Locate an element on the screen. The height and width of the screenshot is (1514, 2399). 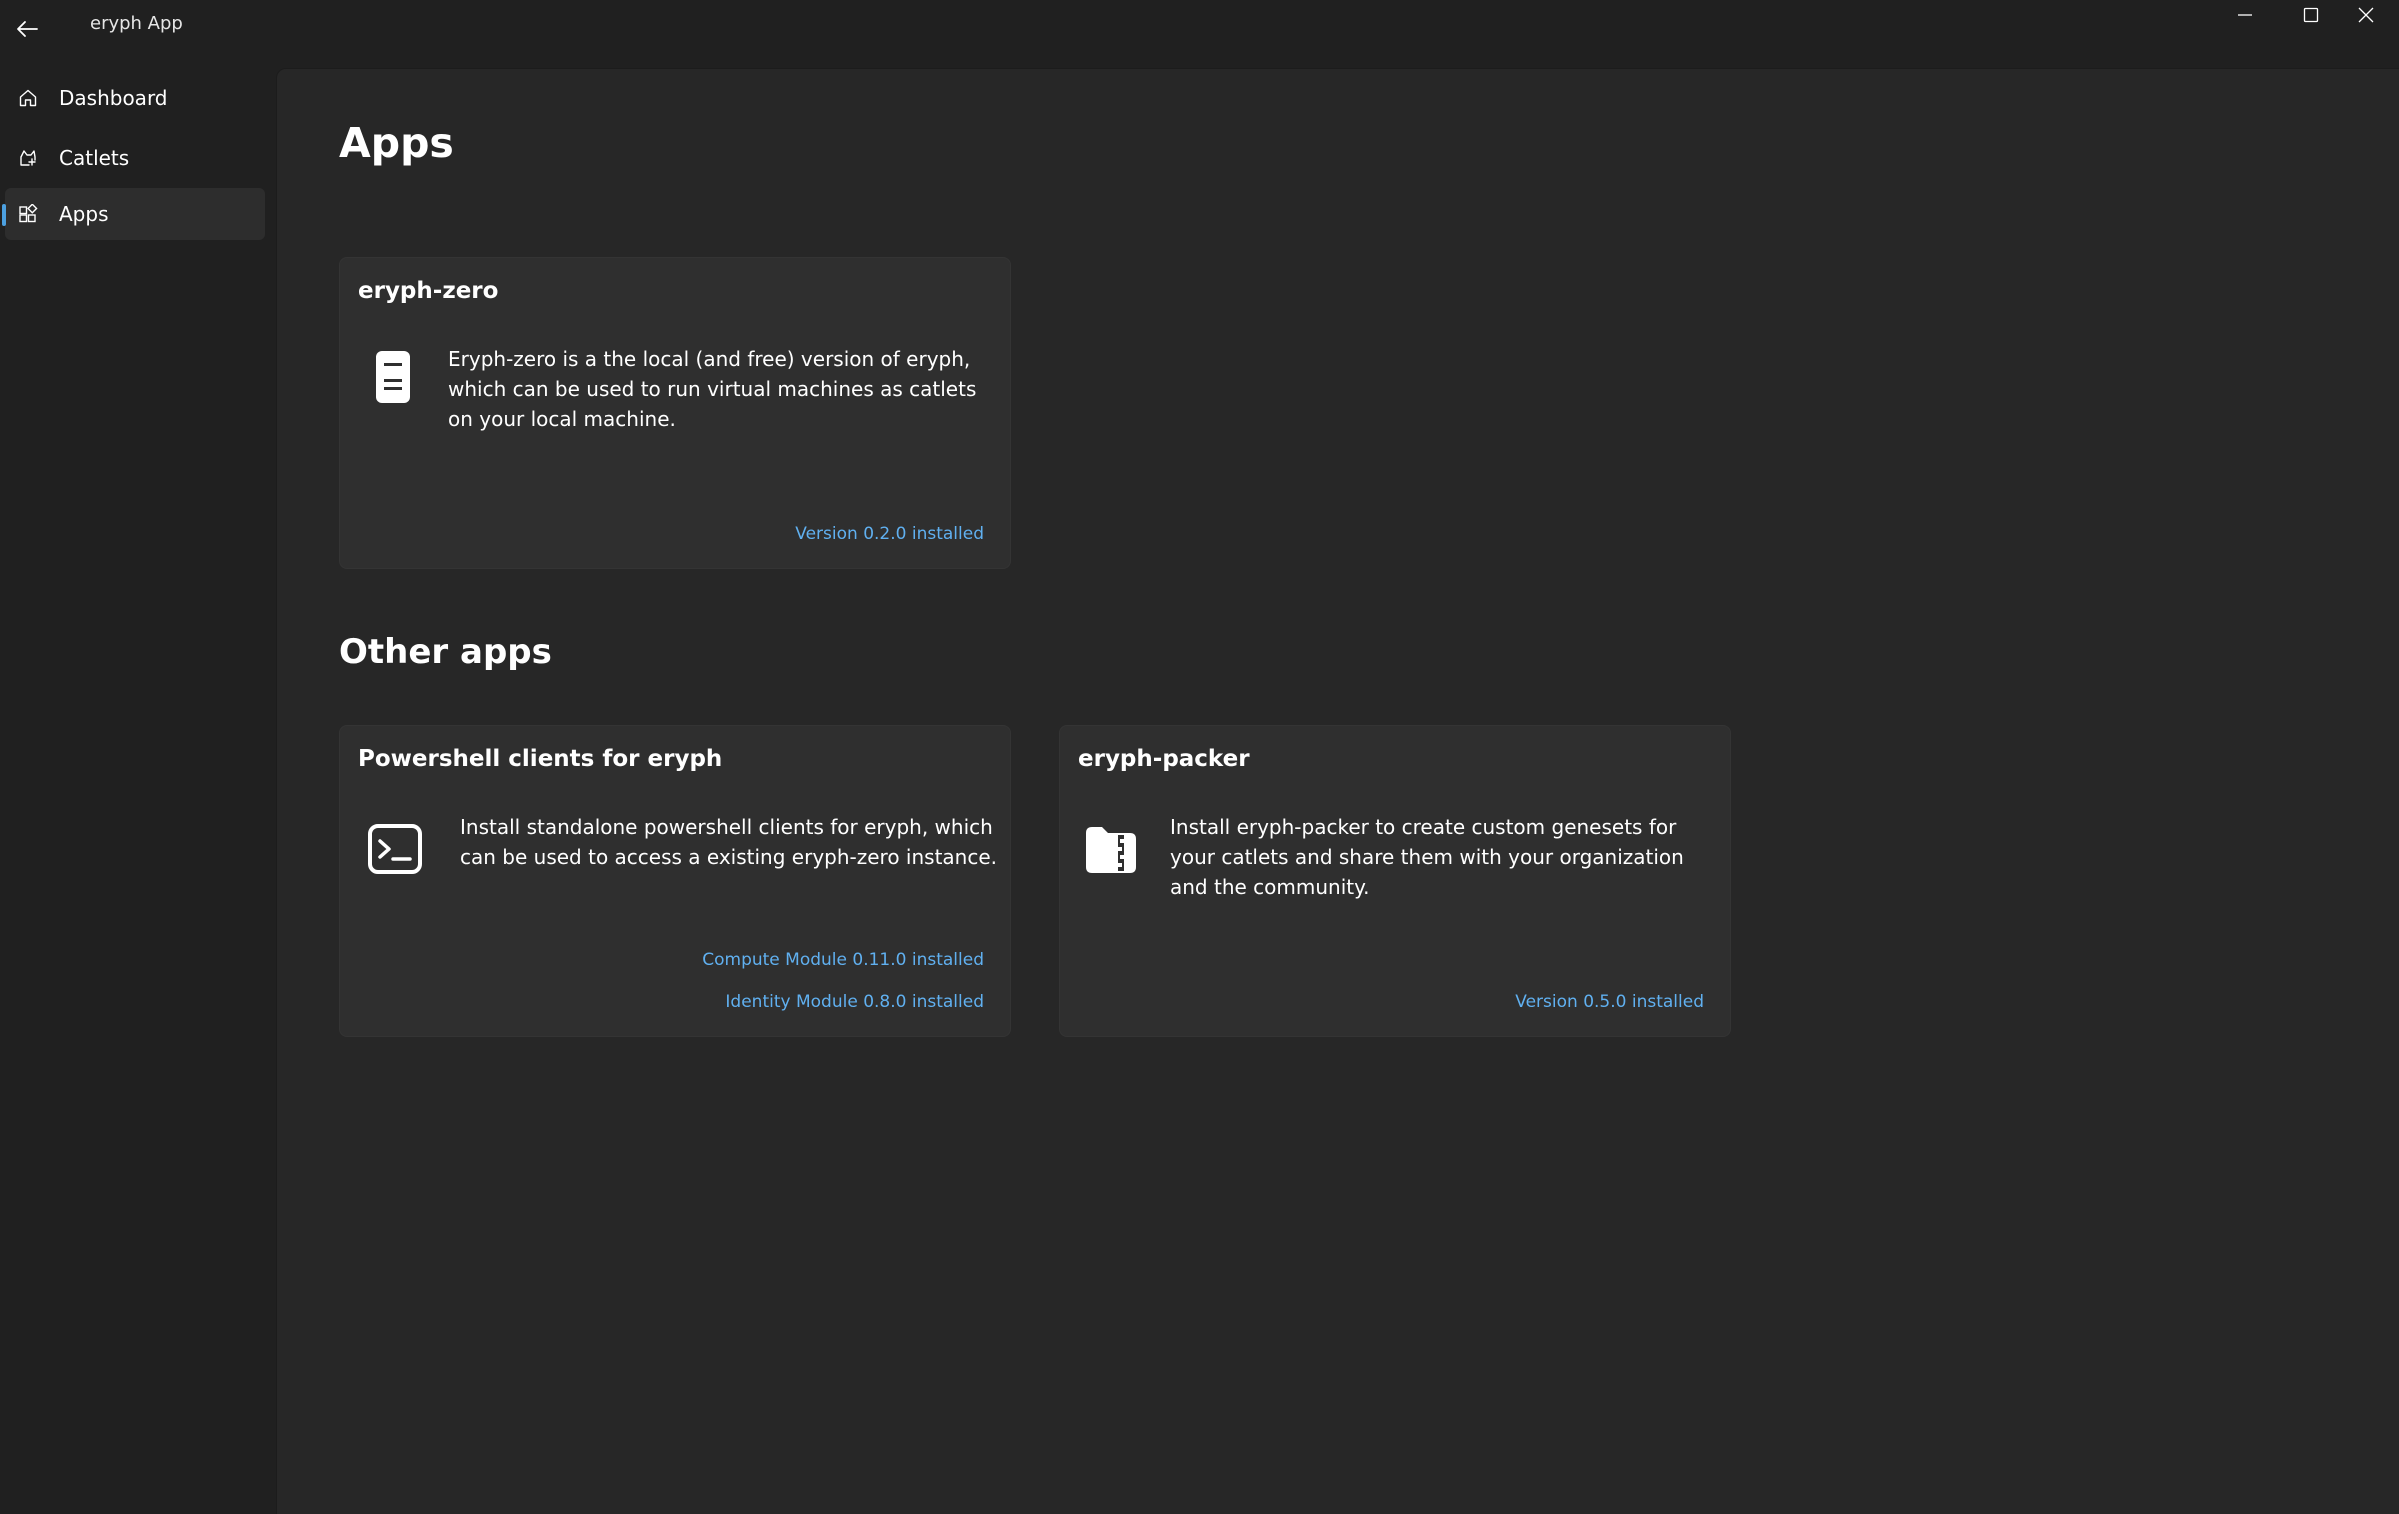
sidebar-item-label: Dashboard is located at coordinates (113, 98).